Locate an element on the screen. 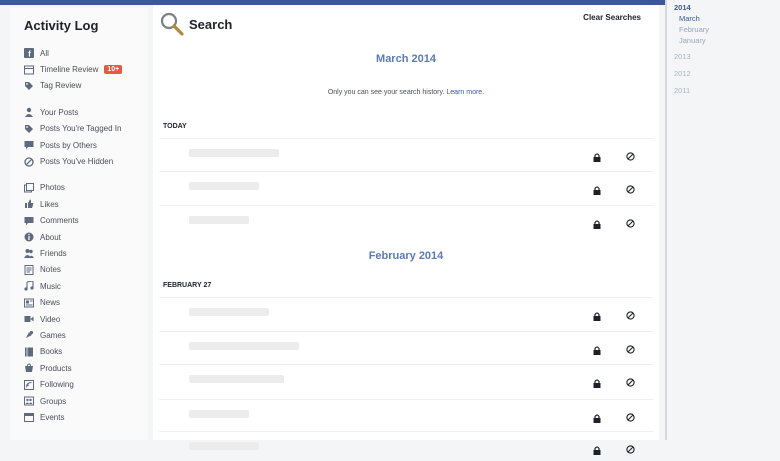 This screenshot has height=461, width=780. timeline-item: March is located at coordinates (729, 19).